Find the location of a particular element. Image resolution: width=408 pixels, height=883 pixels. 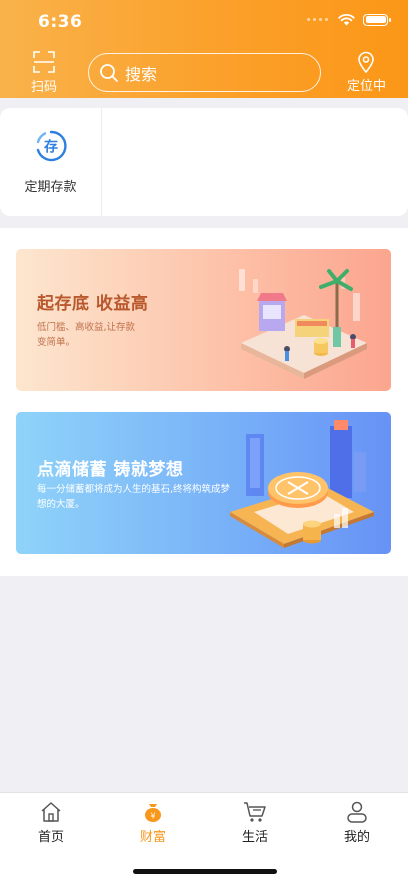

tab-home: 首页 is located at coordinates (51, 838).